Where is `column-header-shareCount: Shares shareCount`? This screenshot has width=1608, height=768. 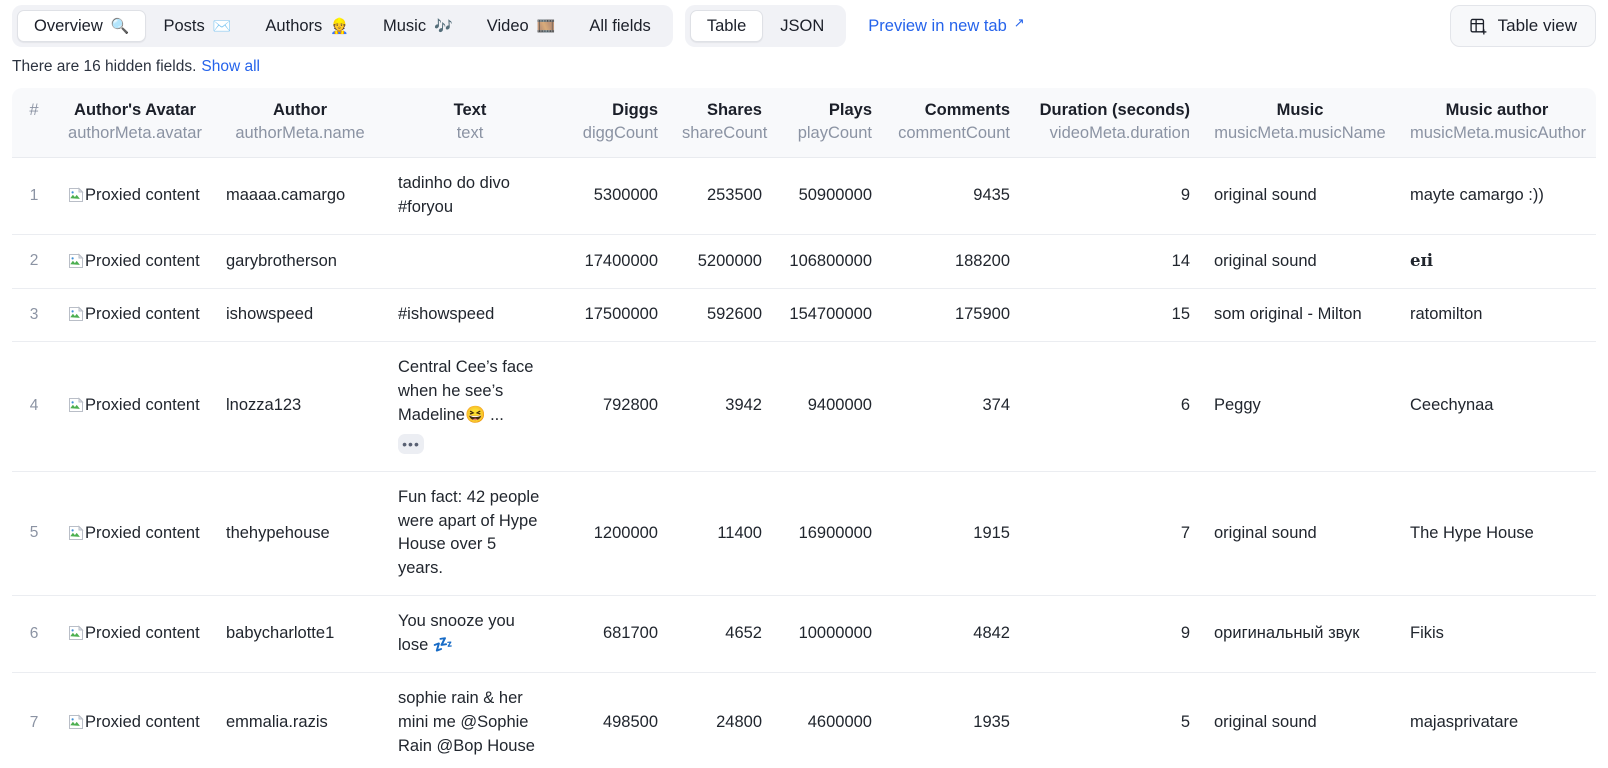
column-header-shareCount: Shares shareCount is located at coordinates (722, 123).